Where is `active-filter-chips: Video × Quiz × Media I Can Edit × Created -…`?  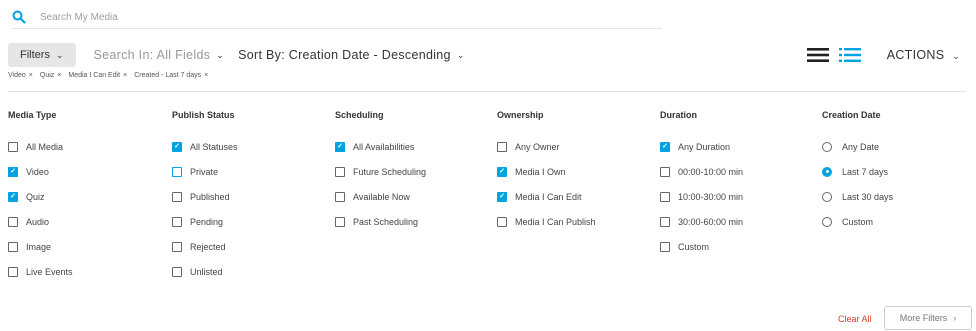 active-filter-chips: Video × Quiz × Media I Can Edit × Created -… is located at coordinates (111, 75).